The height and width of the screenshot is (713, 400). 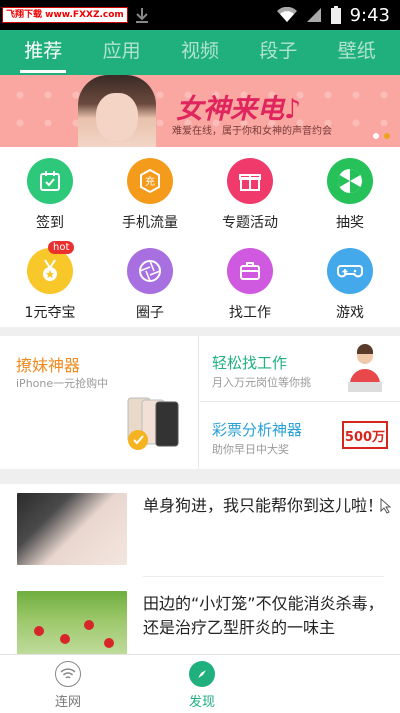 What do you see at coordinates (335, 15) in the screenshot?
I see `battery-icon` at bounding box center [335, 15].